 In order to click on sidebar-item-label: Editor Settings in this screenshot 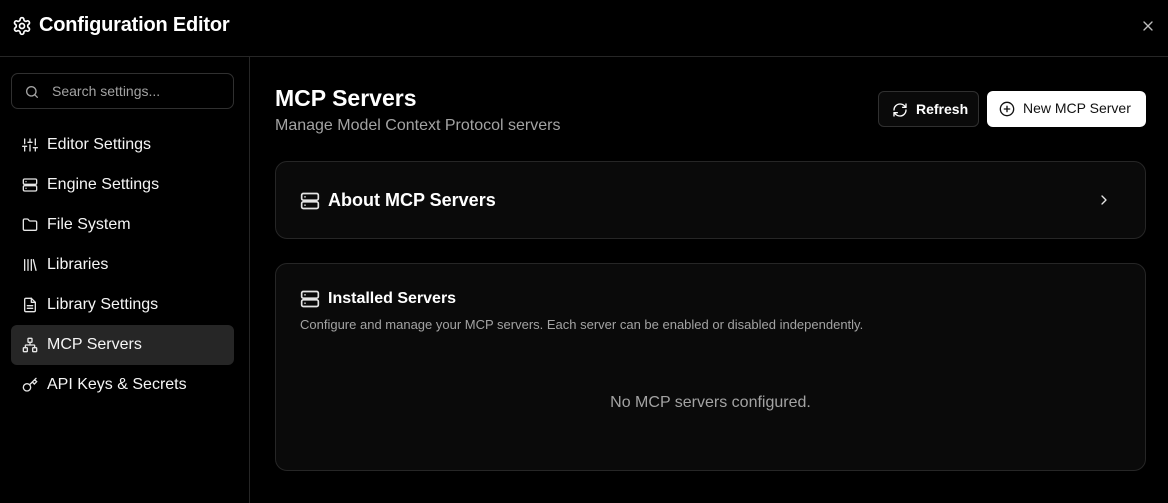, I will do `click(99, 144)`.